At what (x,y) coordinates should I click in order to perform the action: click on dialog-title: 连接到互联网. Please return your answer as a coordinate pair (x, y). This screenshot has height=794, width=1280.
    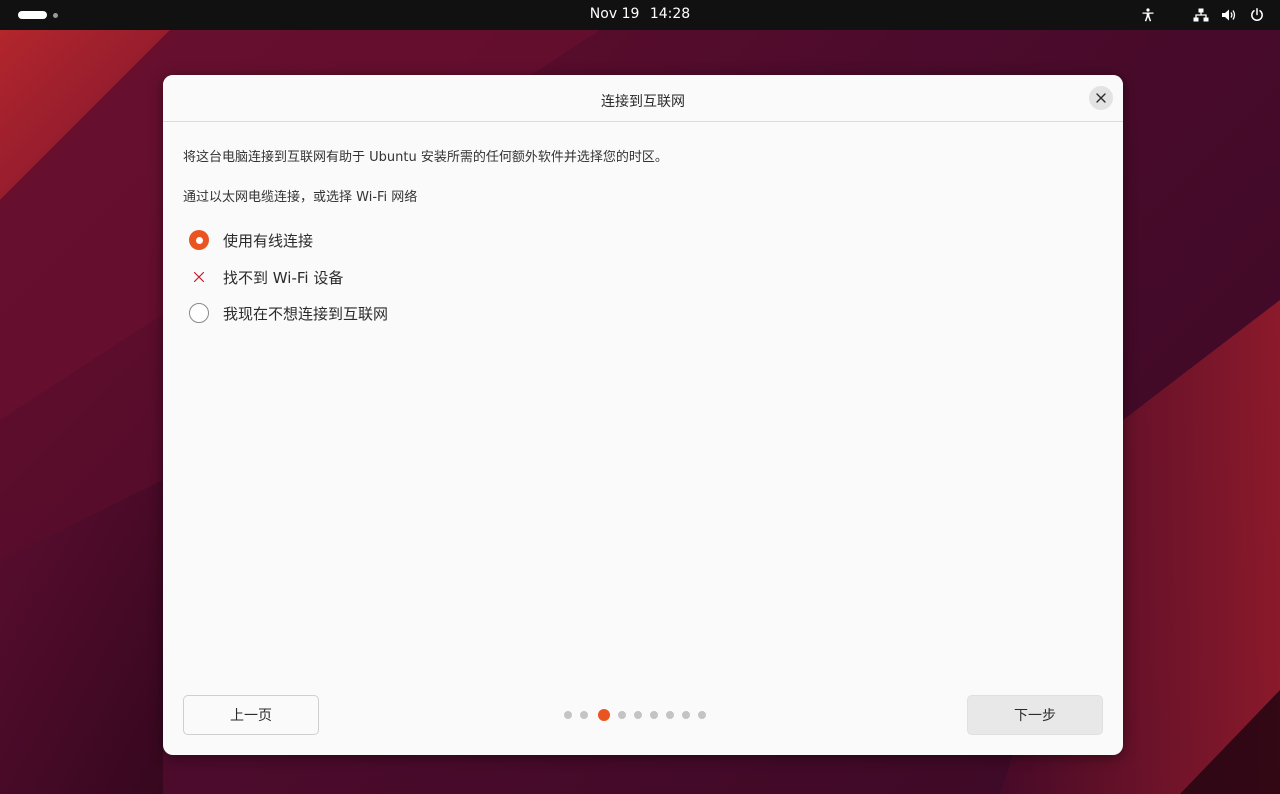
    Looking at the image, I should click on (643, 102).